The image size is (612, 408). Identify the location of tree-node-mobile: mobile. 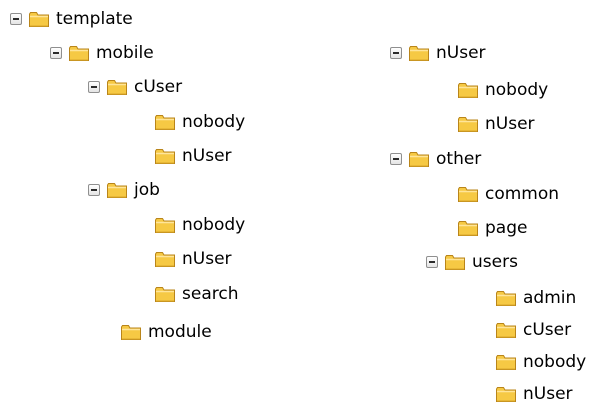
(102, 53).